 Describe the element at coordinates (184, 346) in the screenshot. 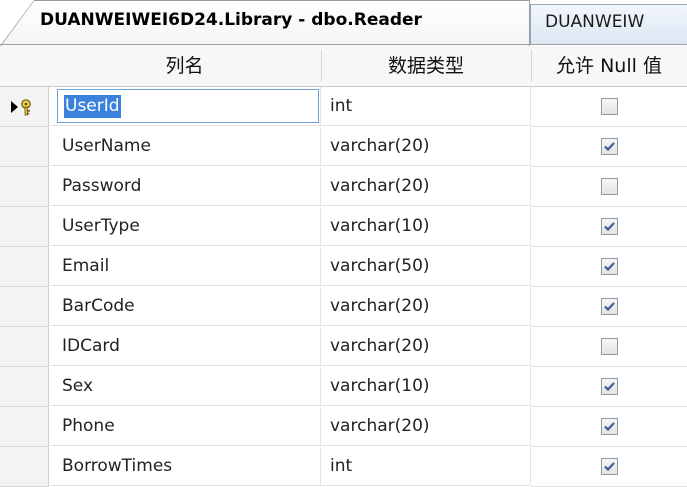

I see `cell-column-name: IDCard` at that location.